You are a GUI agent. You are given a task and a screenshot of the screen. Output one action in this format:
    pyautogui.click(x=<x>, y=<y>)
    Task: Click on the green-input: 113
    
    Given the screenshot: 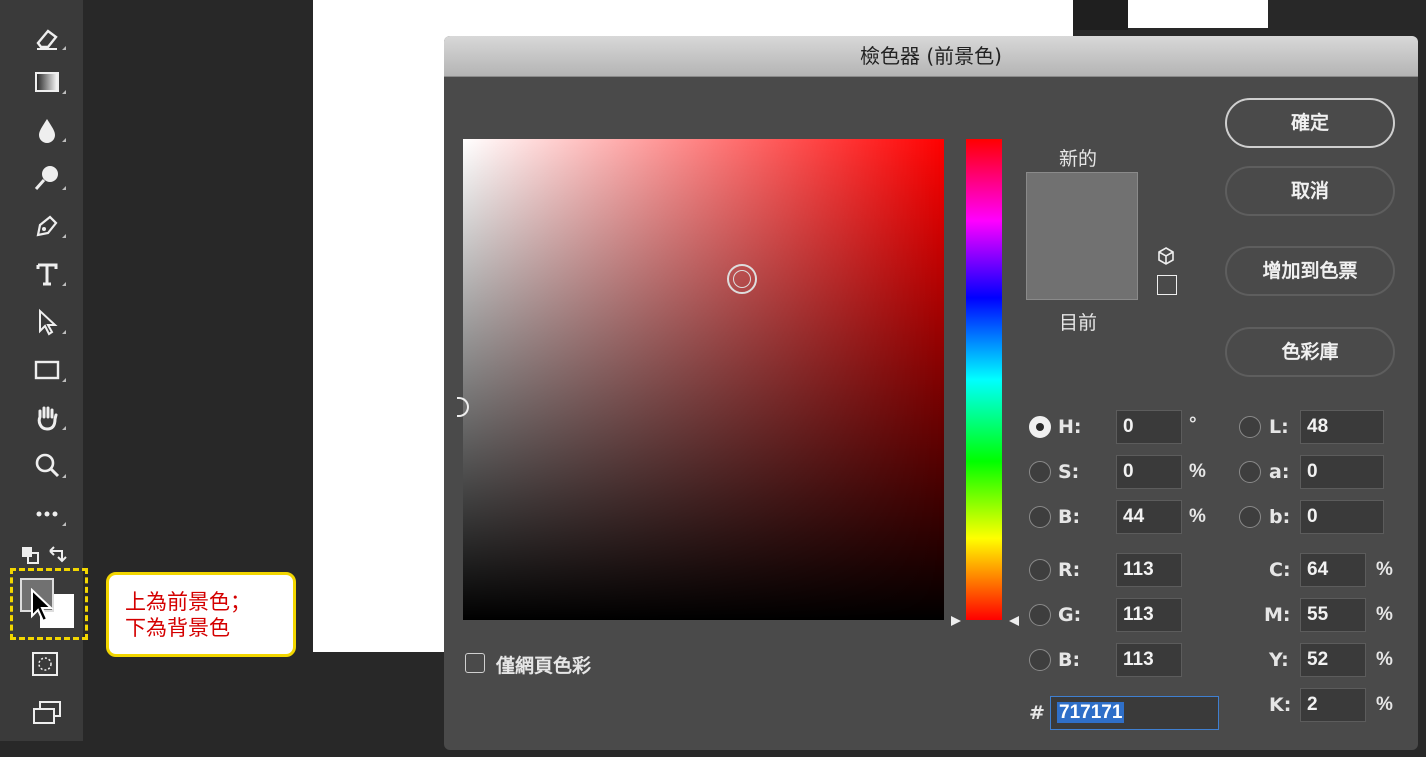 What is the action you would take?
    pyautogui.click(x=1149, y=615)
    